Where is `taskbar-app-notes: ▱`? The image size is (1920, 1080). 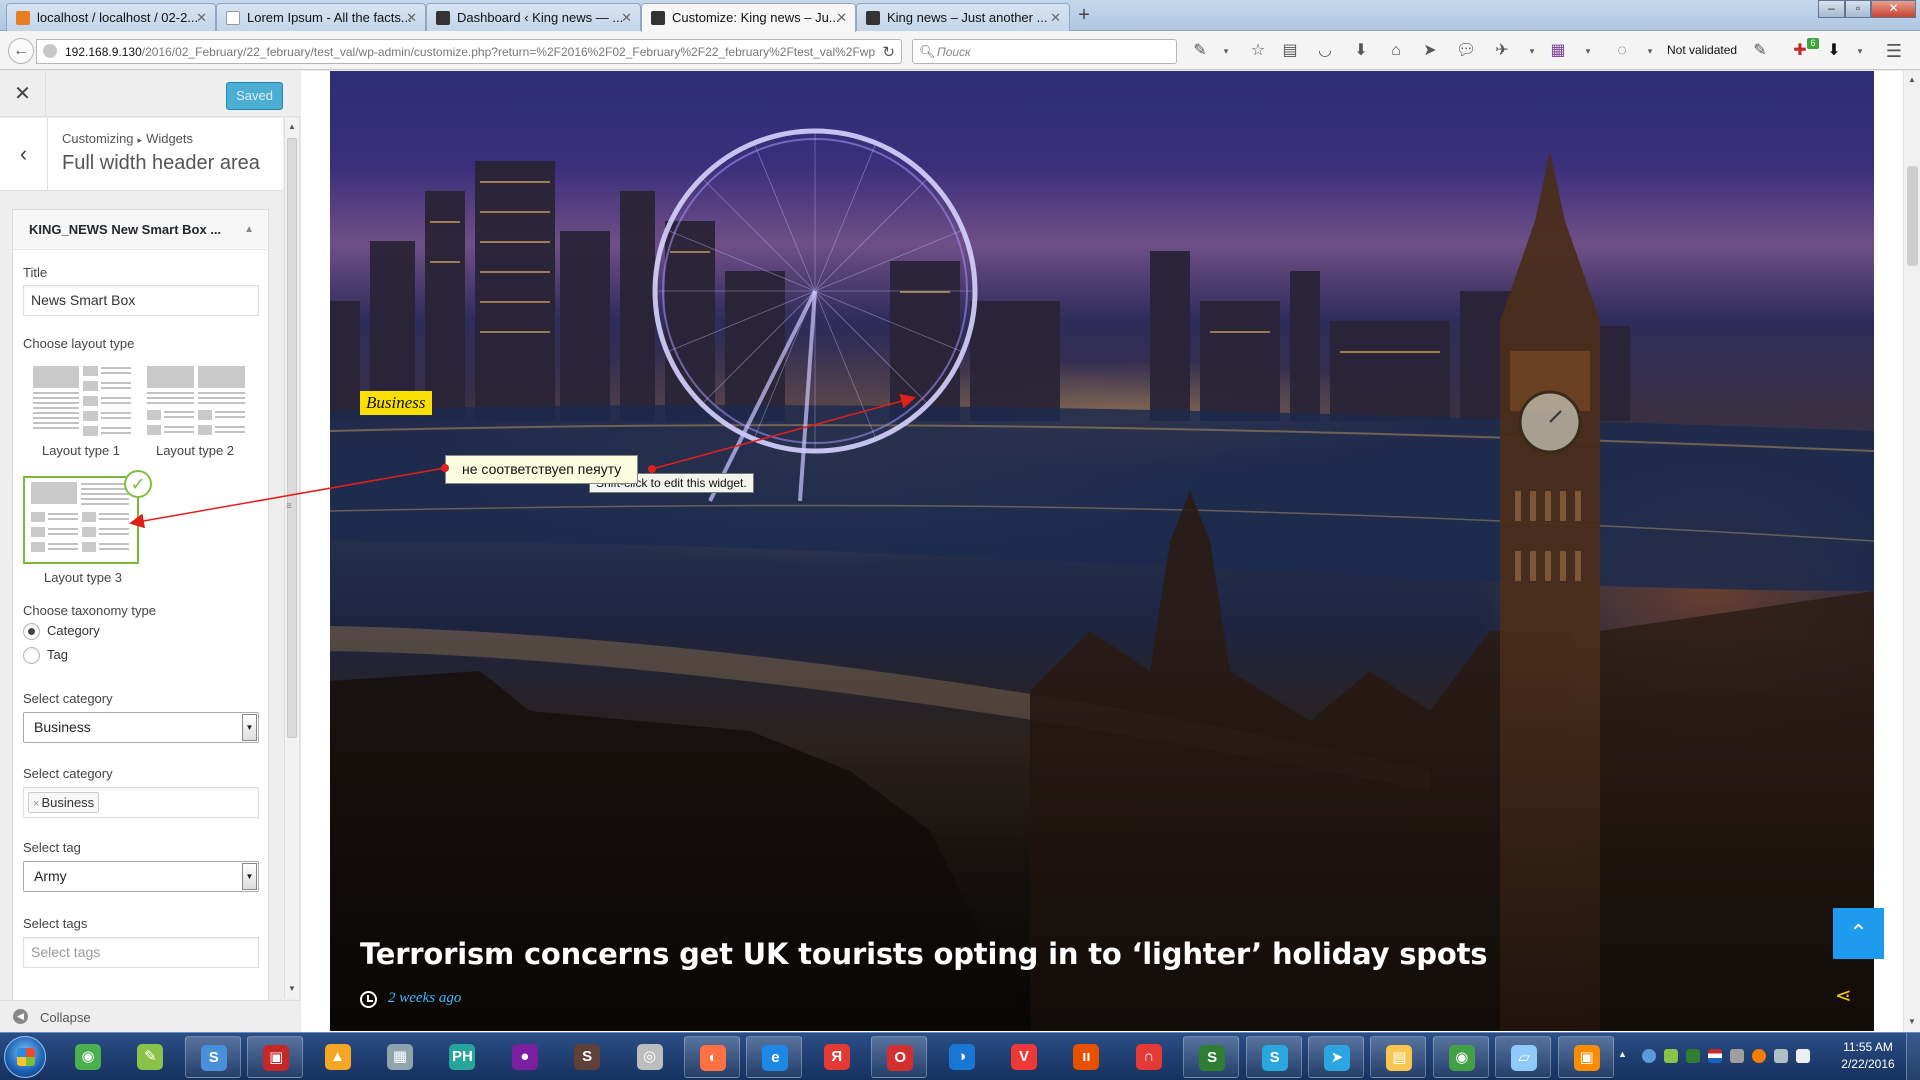 taskbar-app-notes: ▱ is located at coordinates (1523, 1057).